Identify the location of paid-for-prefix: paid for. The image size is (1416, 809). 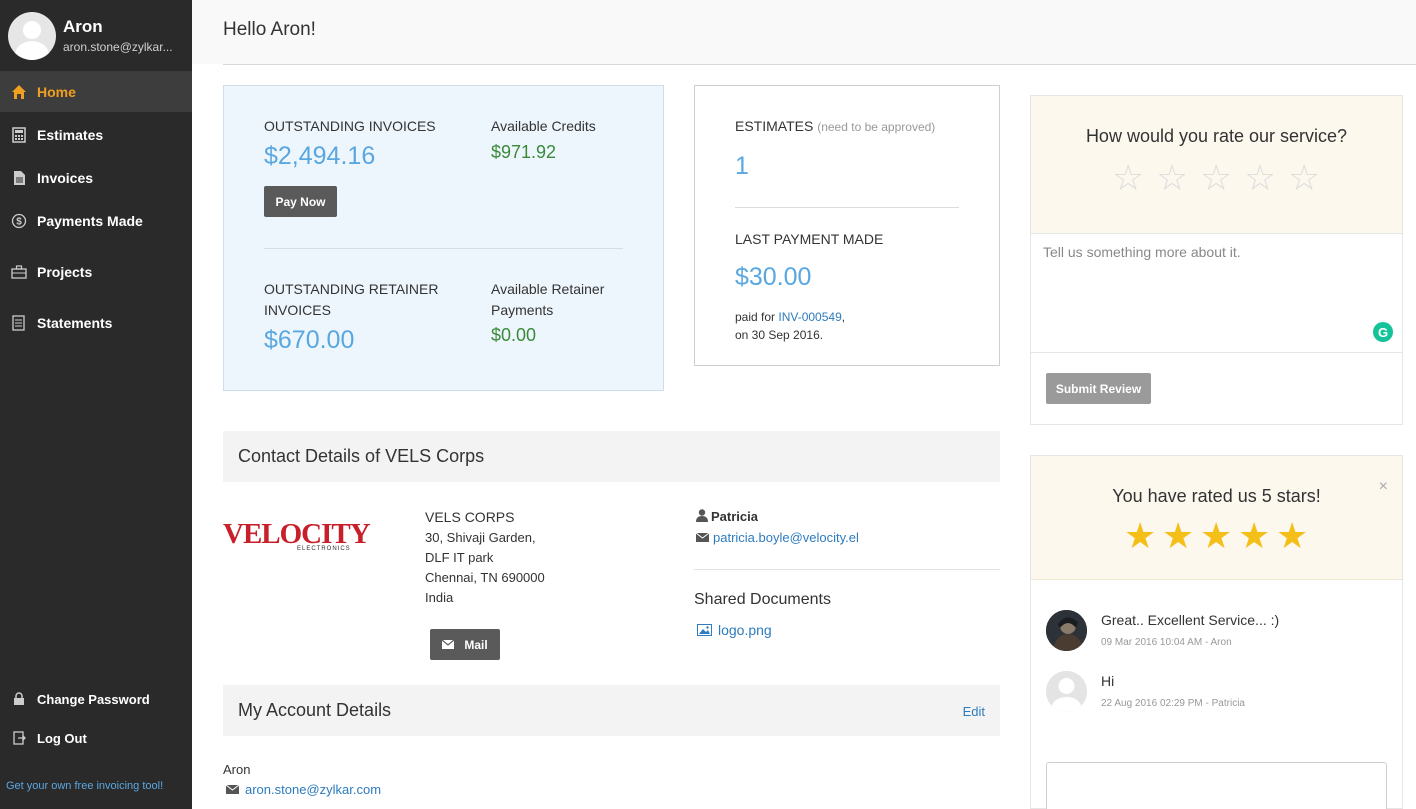
(755, 317).